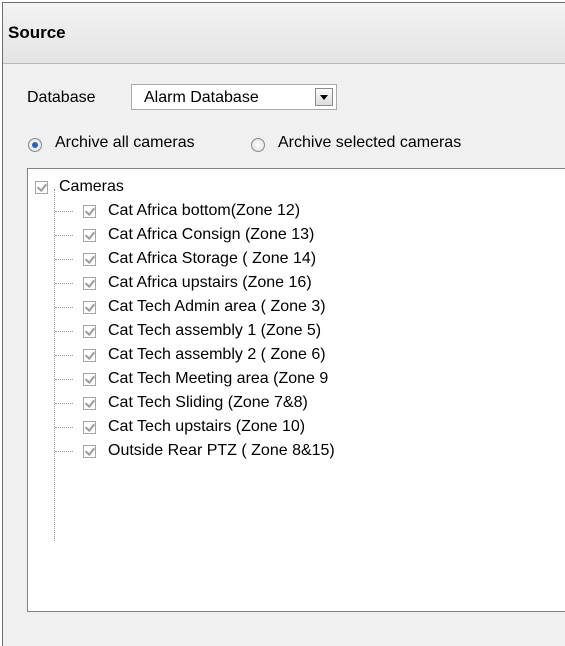 Image resolution: width=565 pixels, height=646 pixels. I want to click on archive-all-label: Archive all cameras, so click(125, 143).